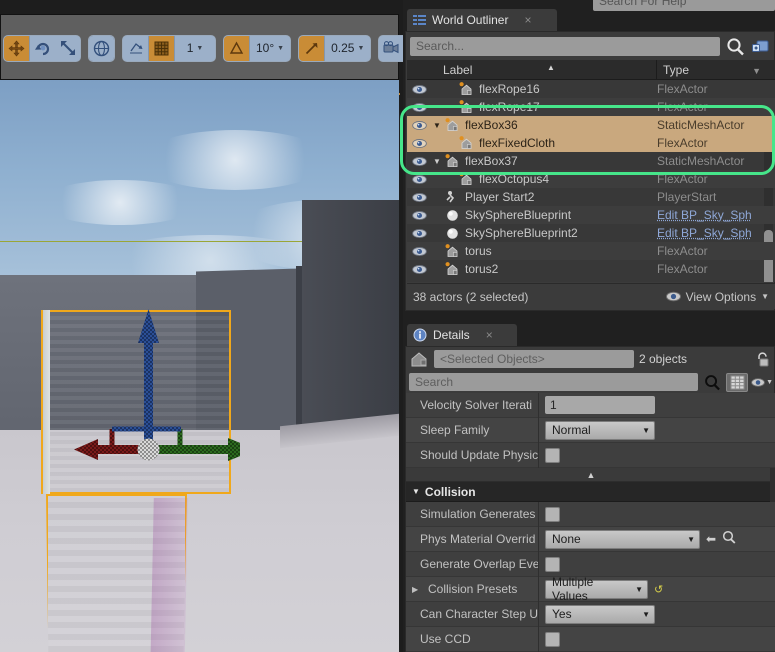  I want to click on property-label: Sleep Family, so click(472, 430).